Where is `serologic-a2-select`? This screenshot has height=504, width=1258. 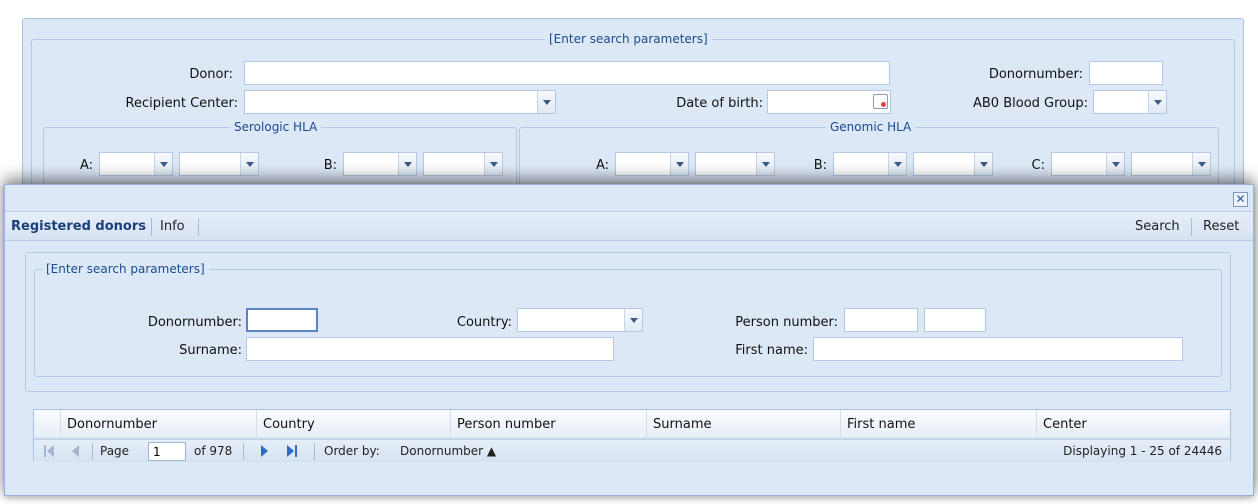
serologic-a2-select is located at coordinates (219, 164).